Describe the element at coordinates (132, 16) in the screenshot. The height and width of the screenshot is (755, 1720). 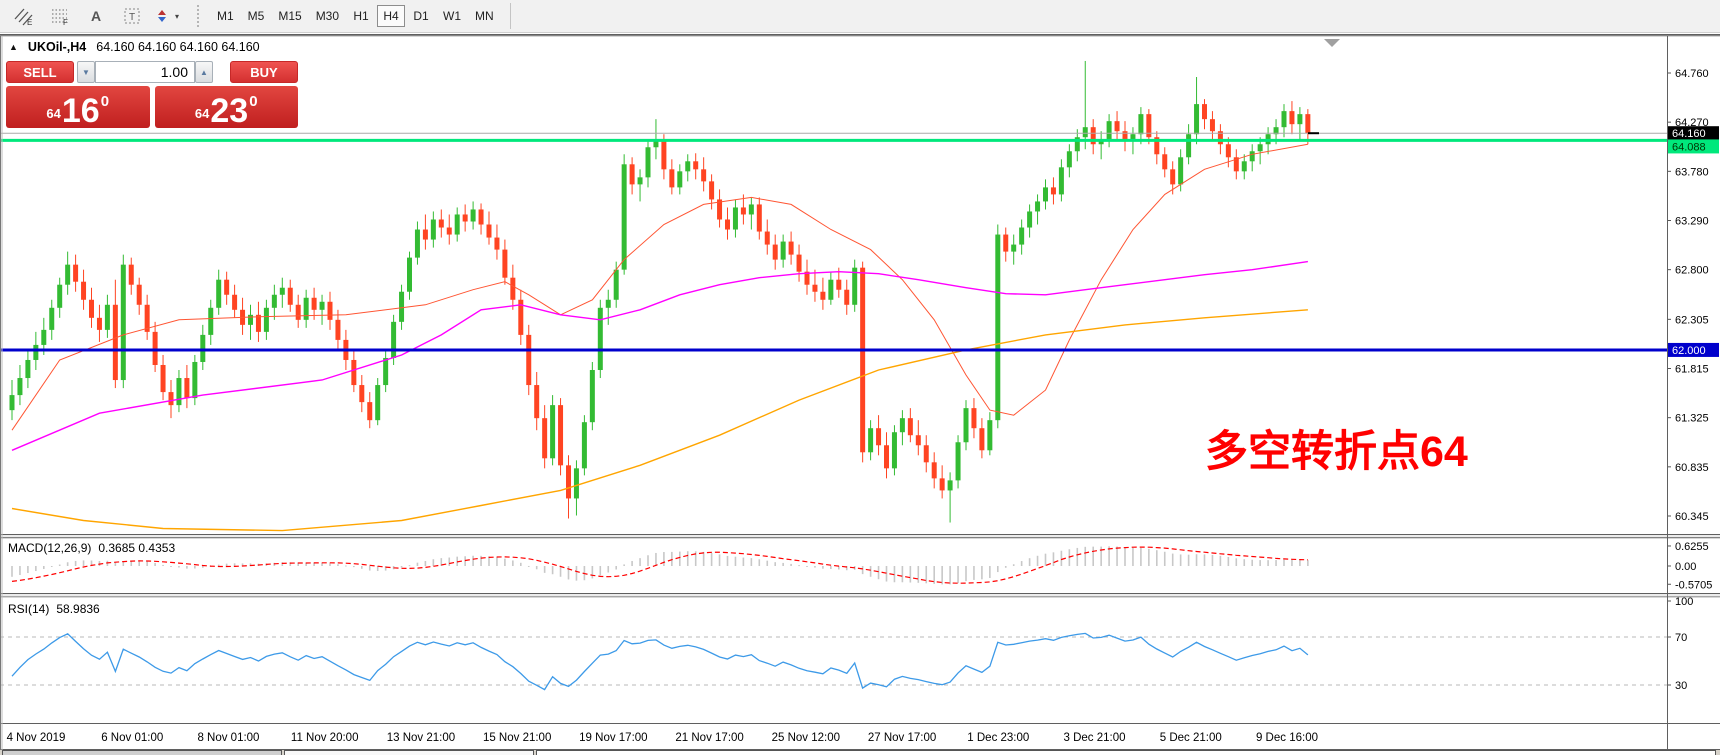
I see `tool-label-button: T` at that location.